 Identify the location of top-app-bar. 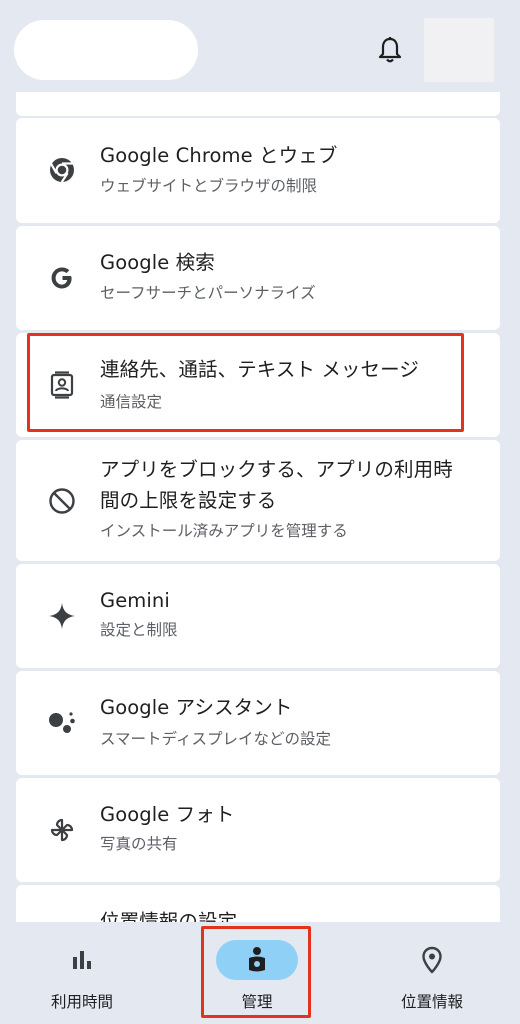
(260, 46).